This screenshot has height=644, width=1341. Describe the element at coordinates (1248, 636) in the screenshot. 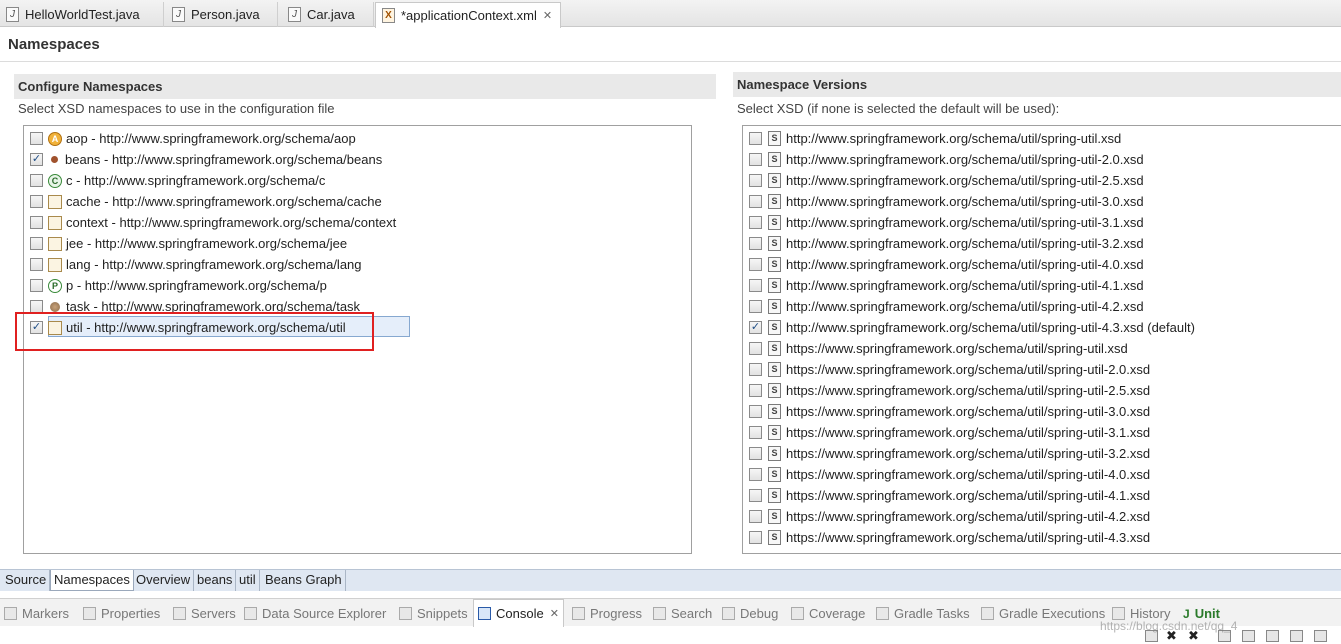

I see `scroll-lock-icon` at that location.